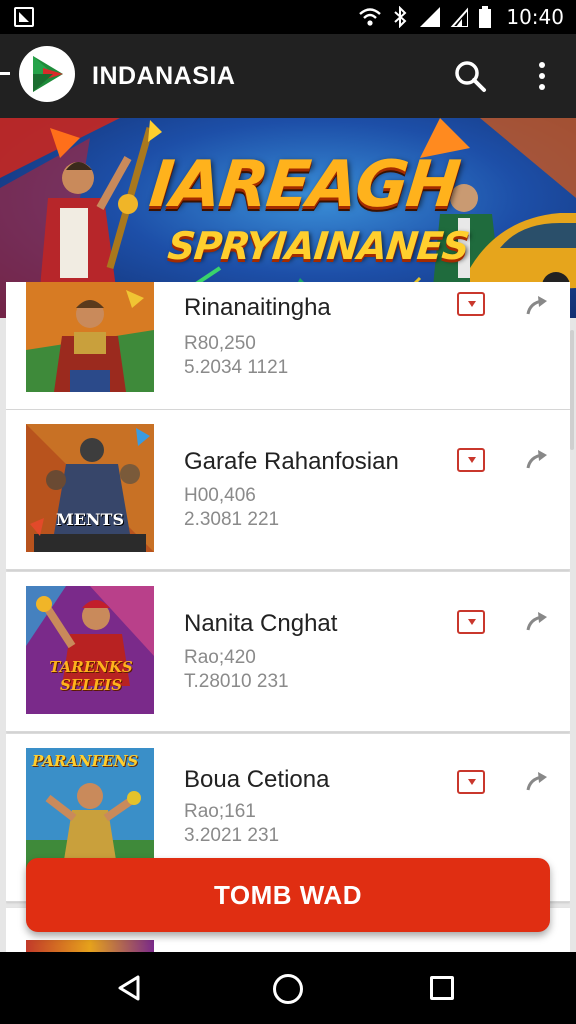  I want to click on game-meta: R80,250 5.2034 1121, so click(236, 356).